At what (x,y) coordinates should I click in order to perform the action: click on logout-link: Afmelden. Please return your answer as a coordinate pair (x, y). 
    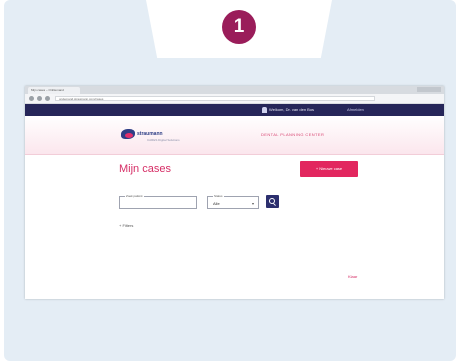
    Looking at the image, I should click on (355, 110).